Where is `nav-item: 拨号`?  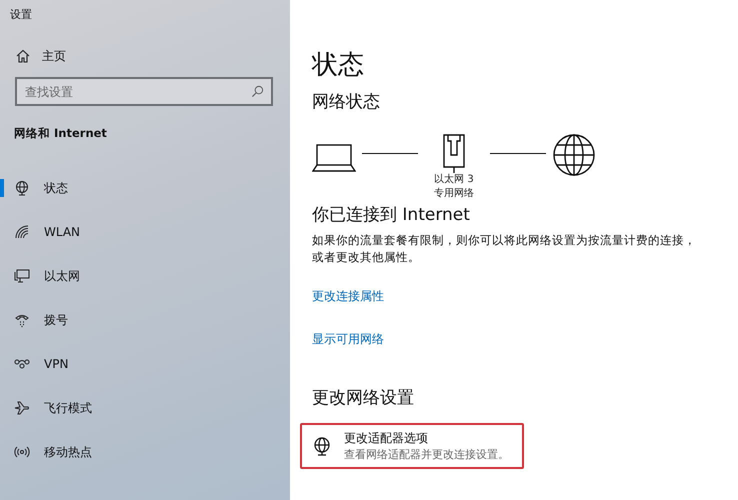
nav-item: 拨号 is located at coordinates (145, 320).